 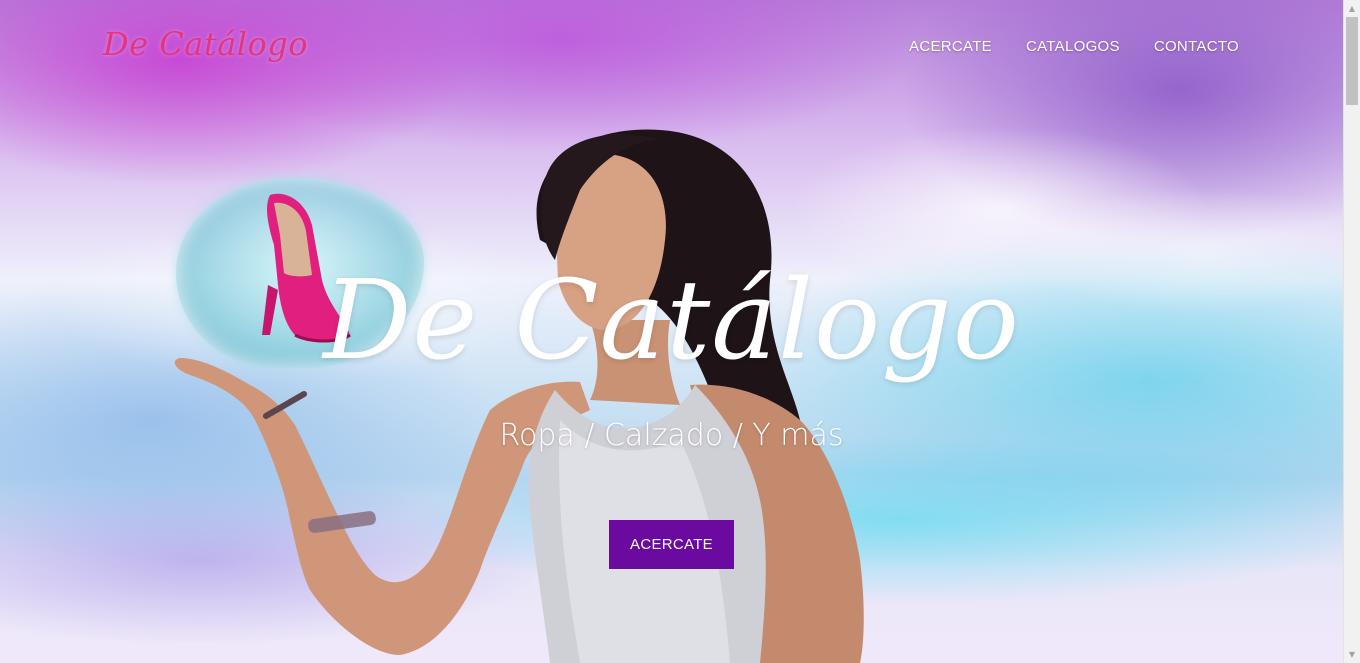 I want to click on scroll-down-arrow-icon: ▼, so click(x=1352, y=654).